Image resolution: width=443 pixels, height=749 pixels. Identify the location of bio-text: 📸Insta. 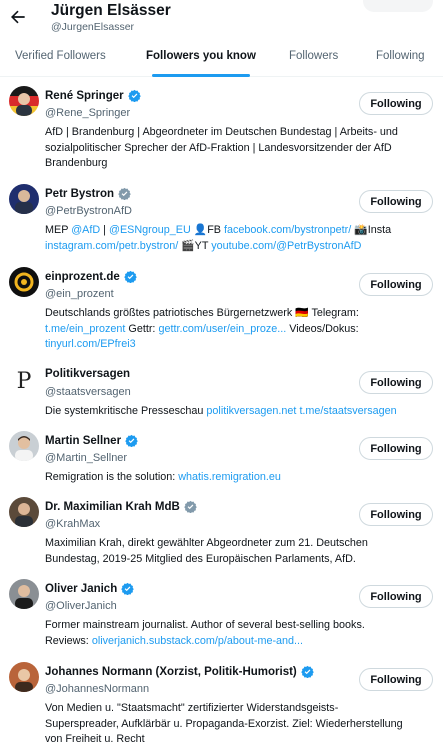
(371, 230).